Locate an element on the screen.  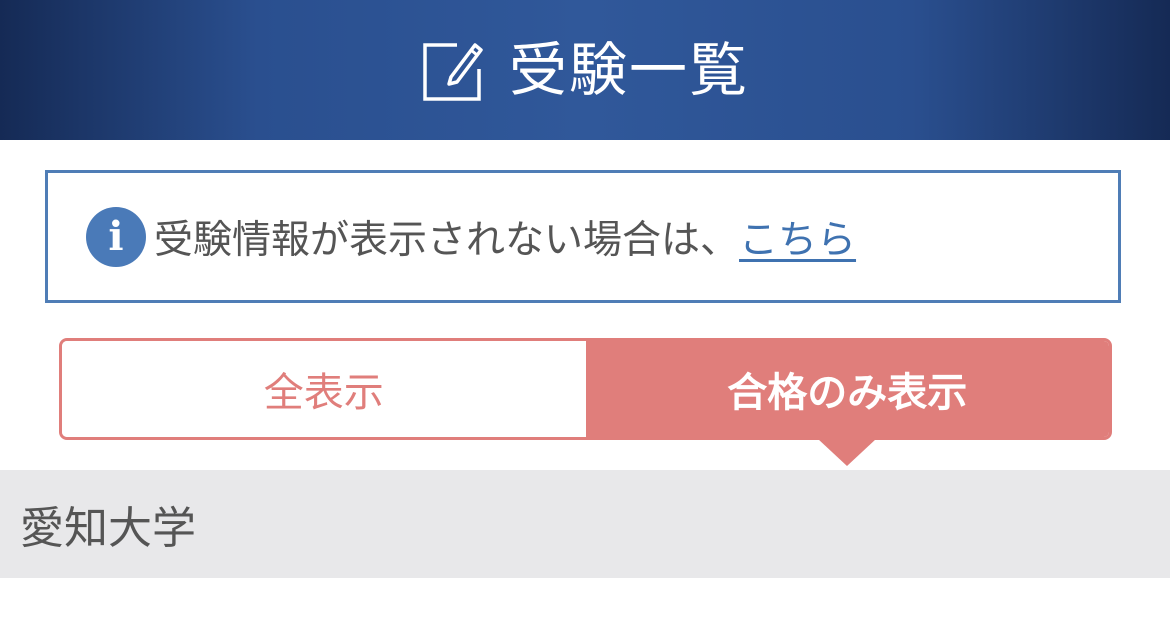
edit-icon is located at coordinates (453, 72).